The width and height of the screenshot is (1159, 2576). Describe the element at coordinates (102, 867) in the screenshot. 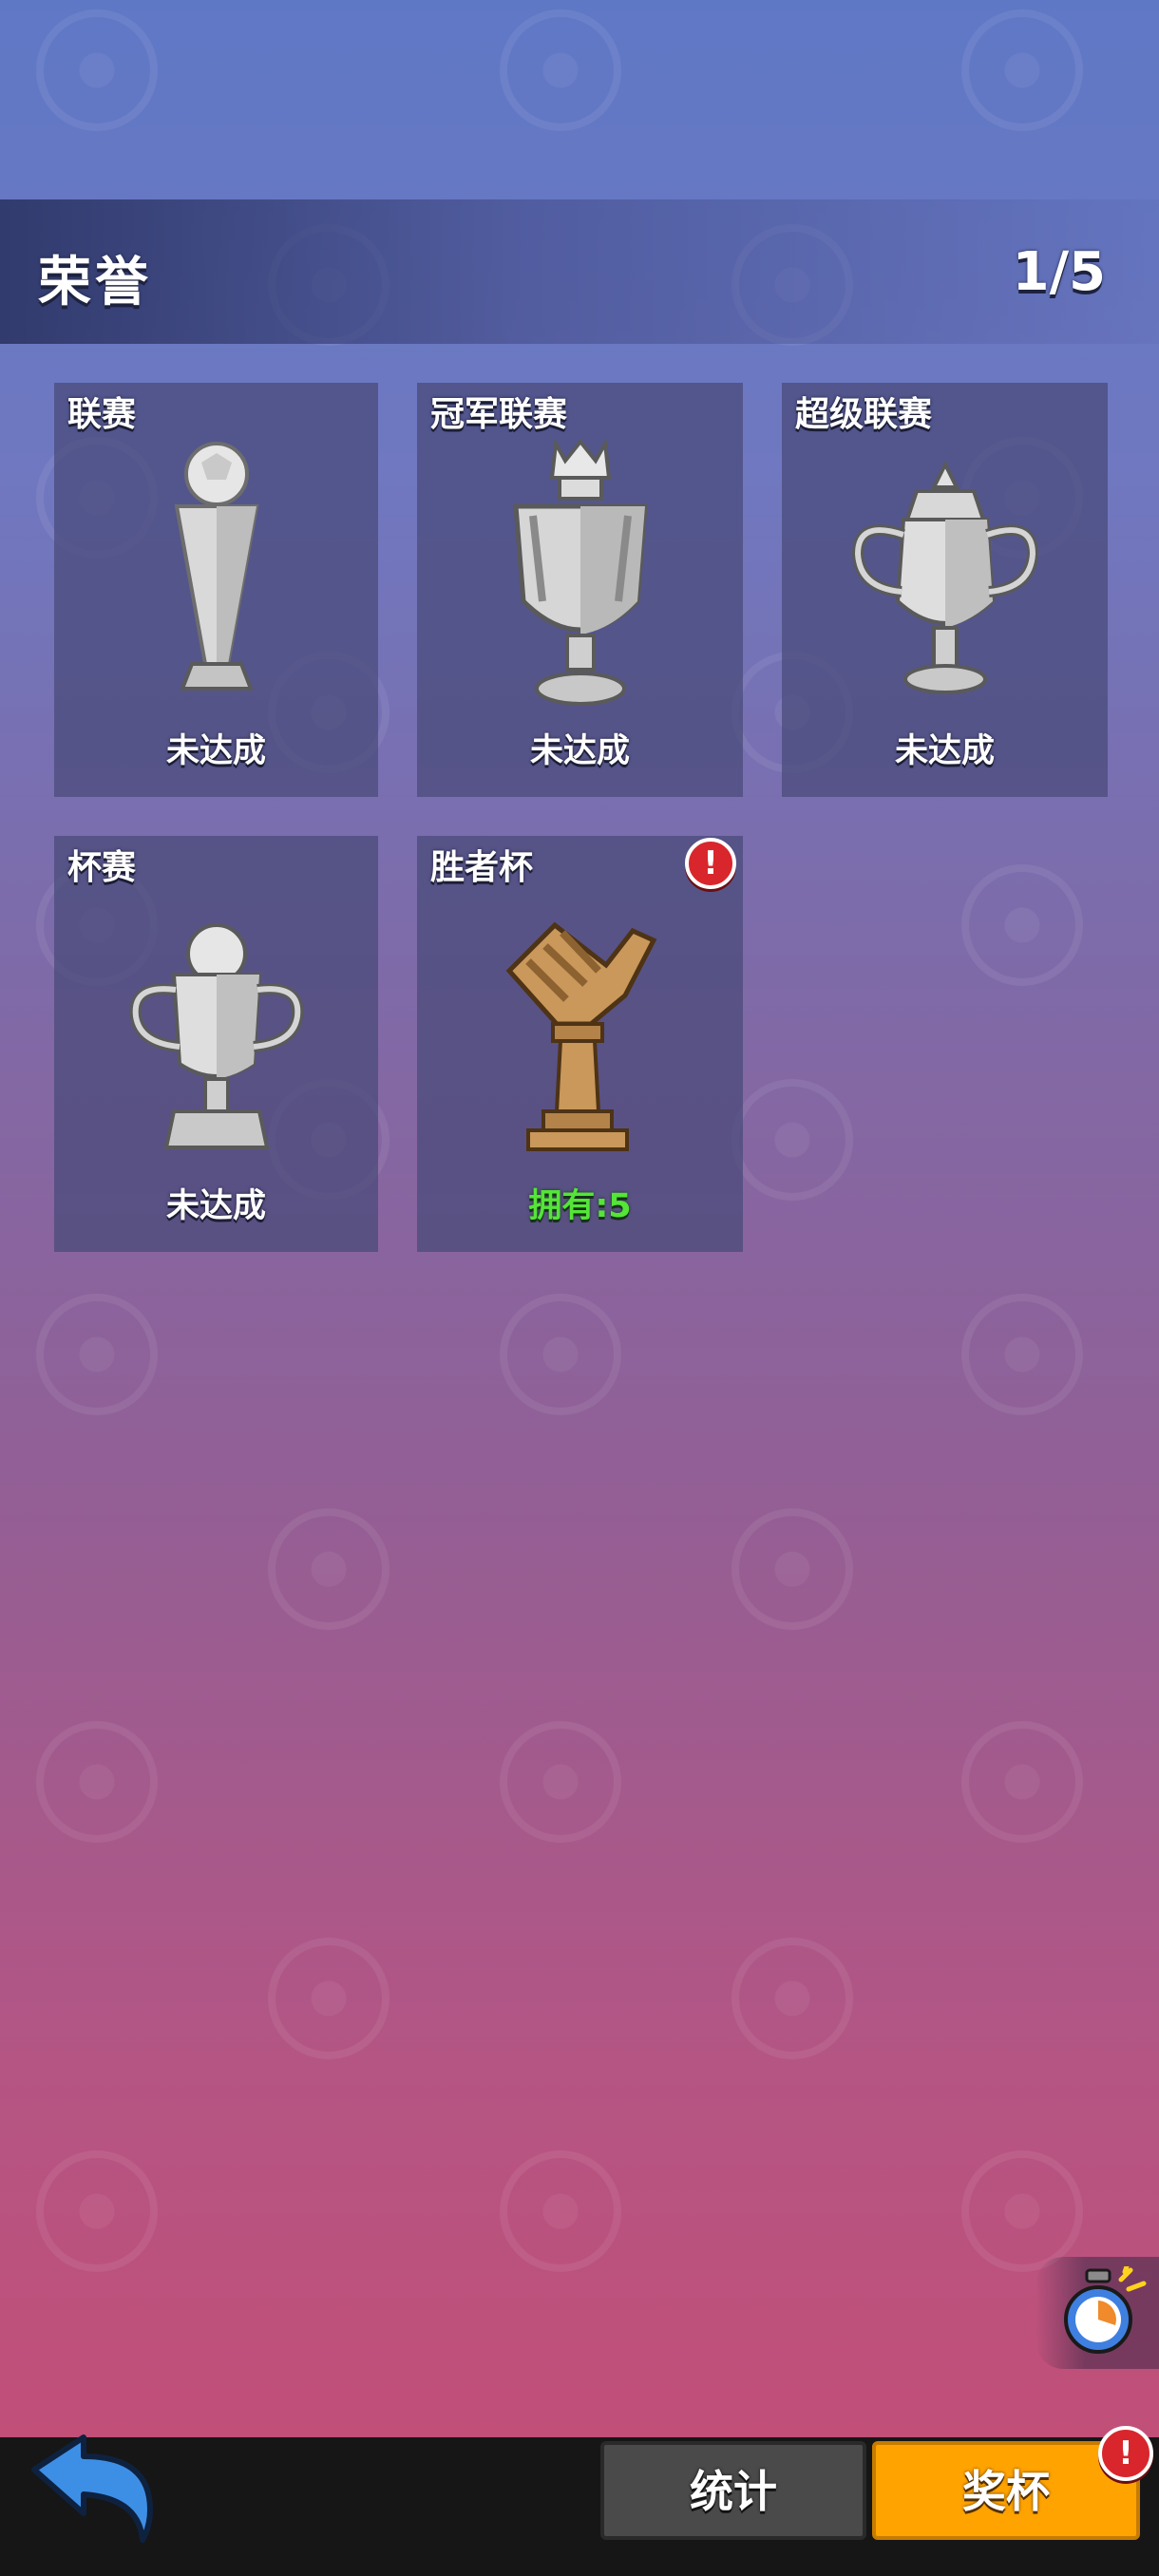

I see `trophy-card-label: 杯赛` at that location.